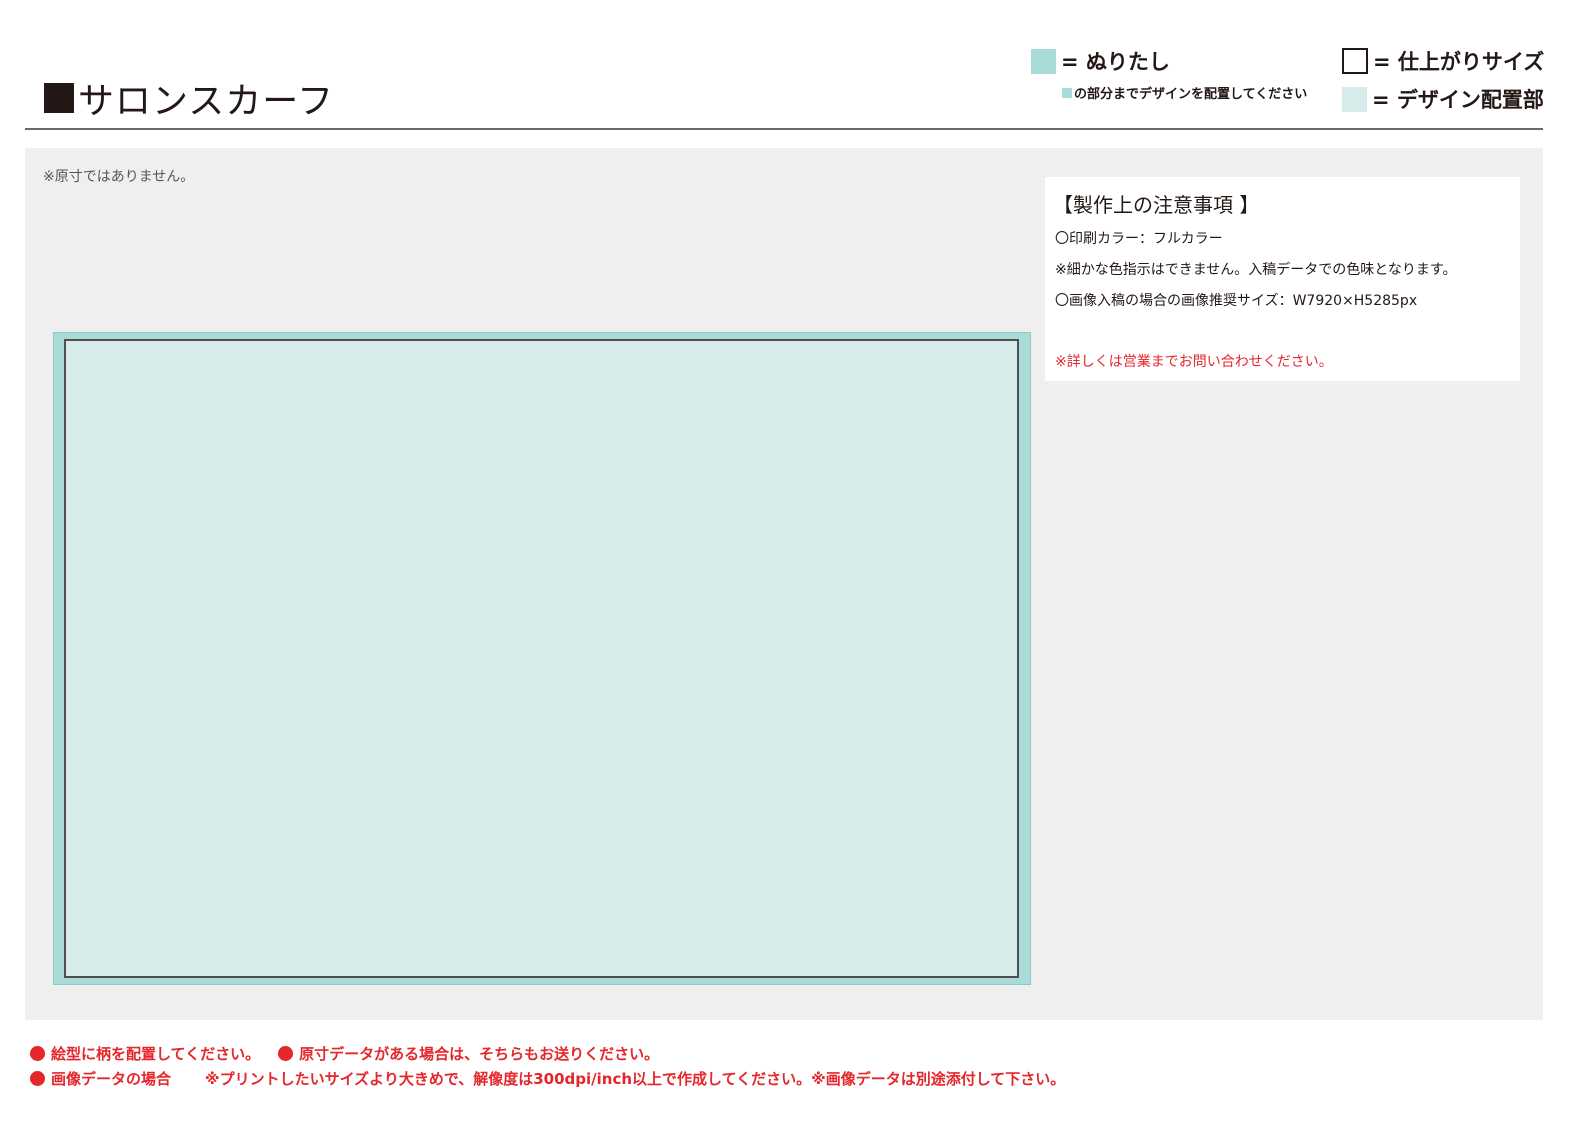  I want to click on bleed-swatch-icon, so click(1043, 61).